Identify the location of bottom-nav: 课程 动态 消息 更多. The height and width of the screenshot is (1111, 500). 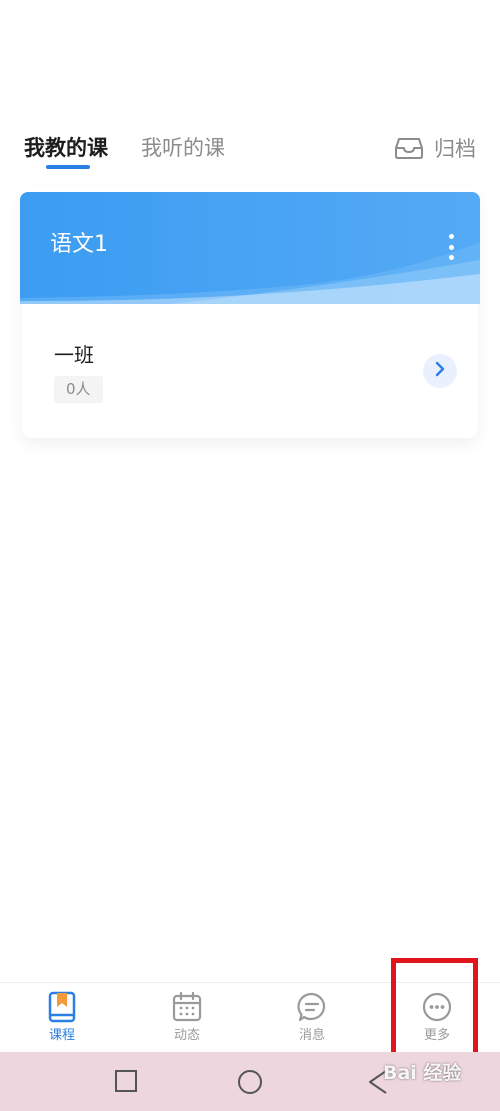
(250, 1017).